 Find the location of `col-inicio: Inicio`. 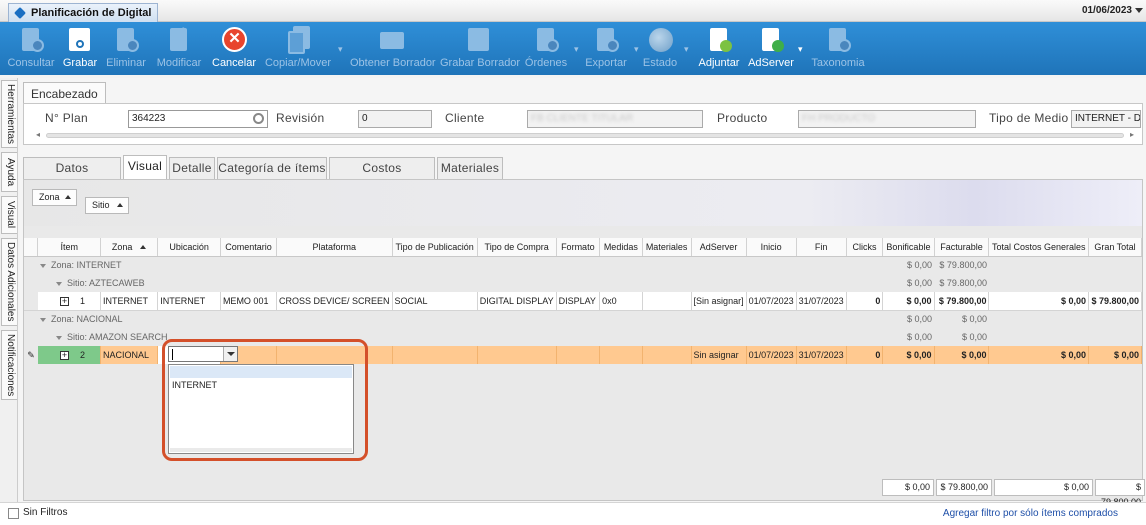

col-inicio: Inicio is located at coordinates (771, 247).